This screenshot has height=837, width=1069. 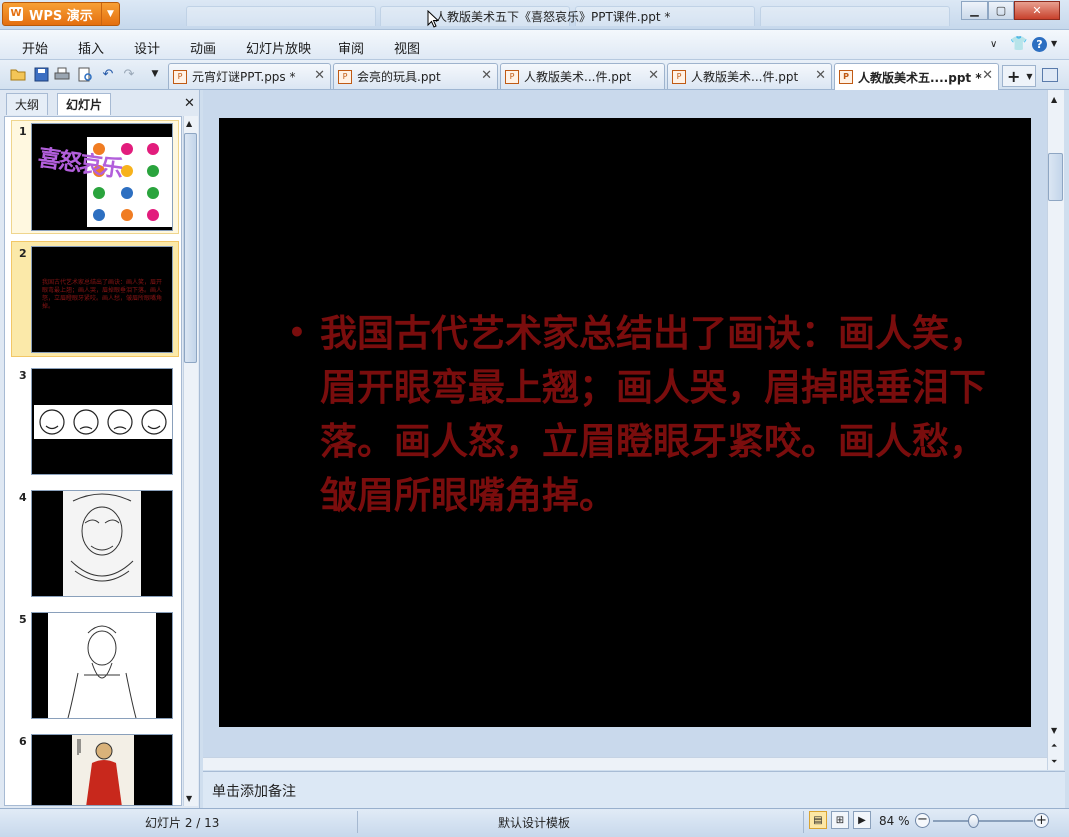 I want to click on wps-logo-icon: W, so click(x=16, y=14).